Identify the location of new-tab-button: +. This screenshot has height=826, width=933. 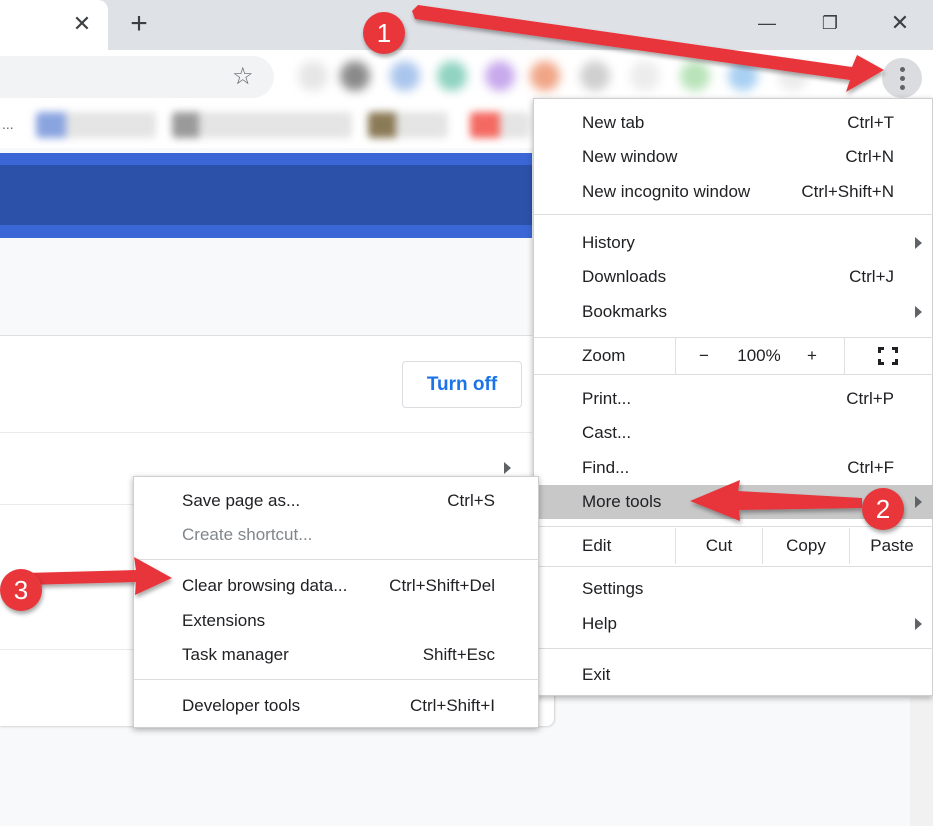
(139, 24).